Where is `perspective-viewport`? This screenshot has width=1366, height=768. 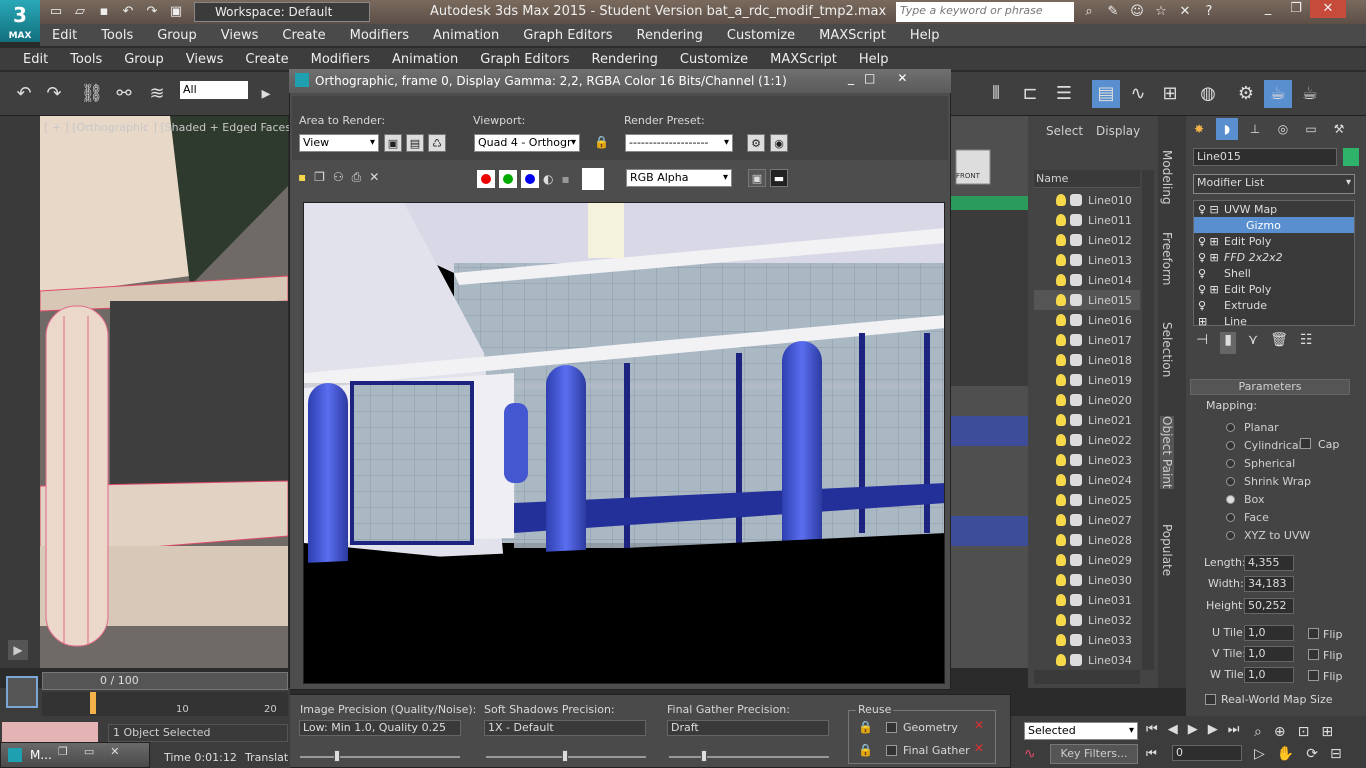
perspective-viewport is located at coordinates (988, 392).